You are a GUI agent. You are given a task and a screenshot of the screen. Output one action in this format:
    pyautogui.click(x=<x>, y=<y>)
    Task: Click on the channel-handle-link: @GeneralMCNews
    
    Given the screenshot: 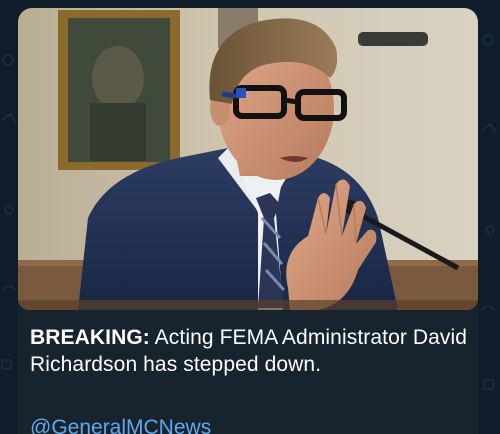 What is the action you would take?
    pyautogui.click(x=120, y=425)
    